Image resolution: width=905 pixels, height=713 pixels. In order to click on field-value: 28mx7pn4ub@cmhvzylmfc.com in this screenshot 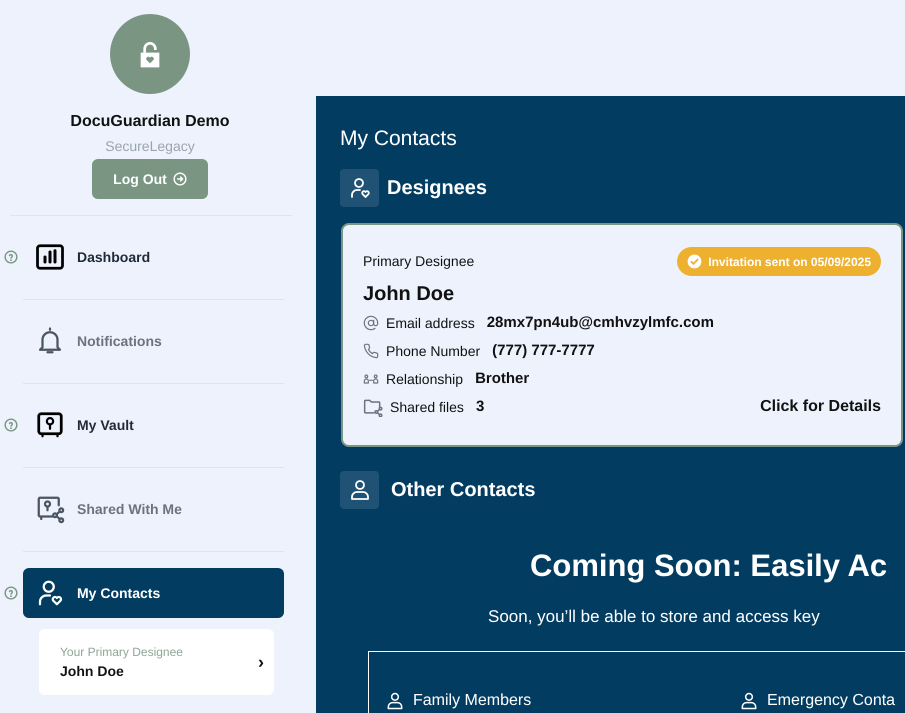, I will do `click(600, 322)`.